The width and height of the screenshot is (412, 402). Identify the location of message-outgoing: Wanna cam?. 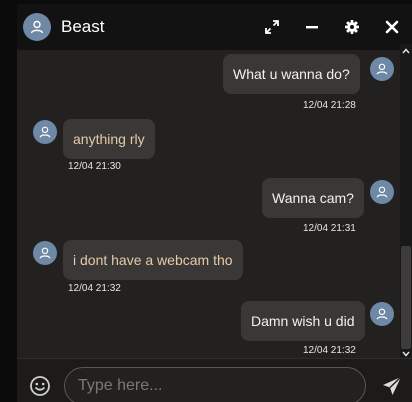
(313, 198).